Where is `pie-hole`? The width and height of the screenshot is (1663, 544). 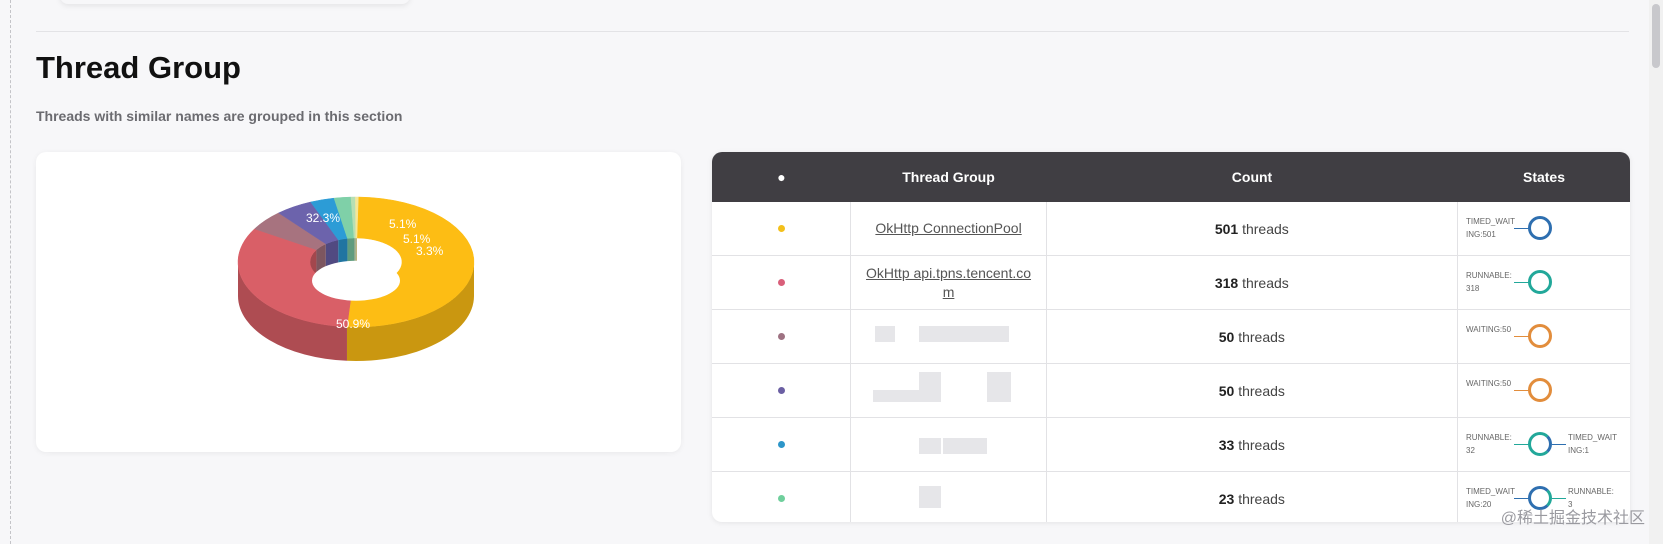
pie-hole is located at coordinates (356, 280).